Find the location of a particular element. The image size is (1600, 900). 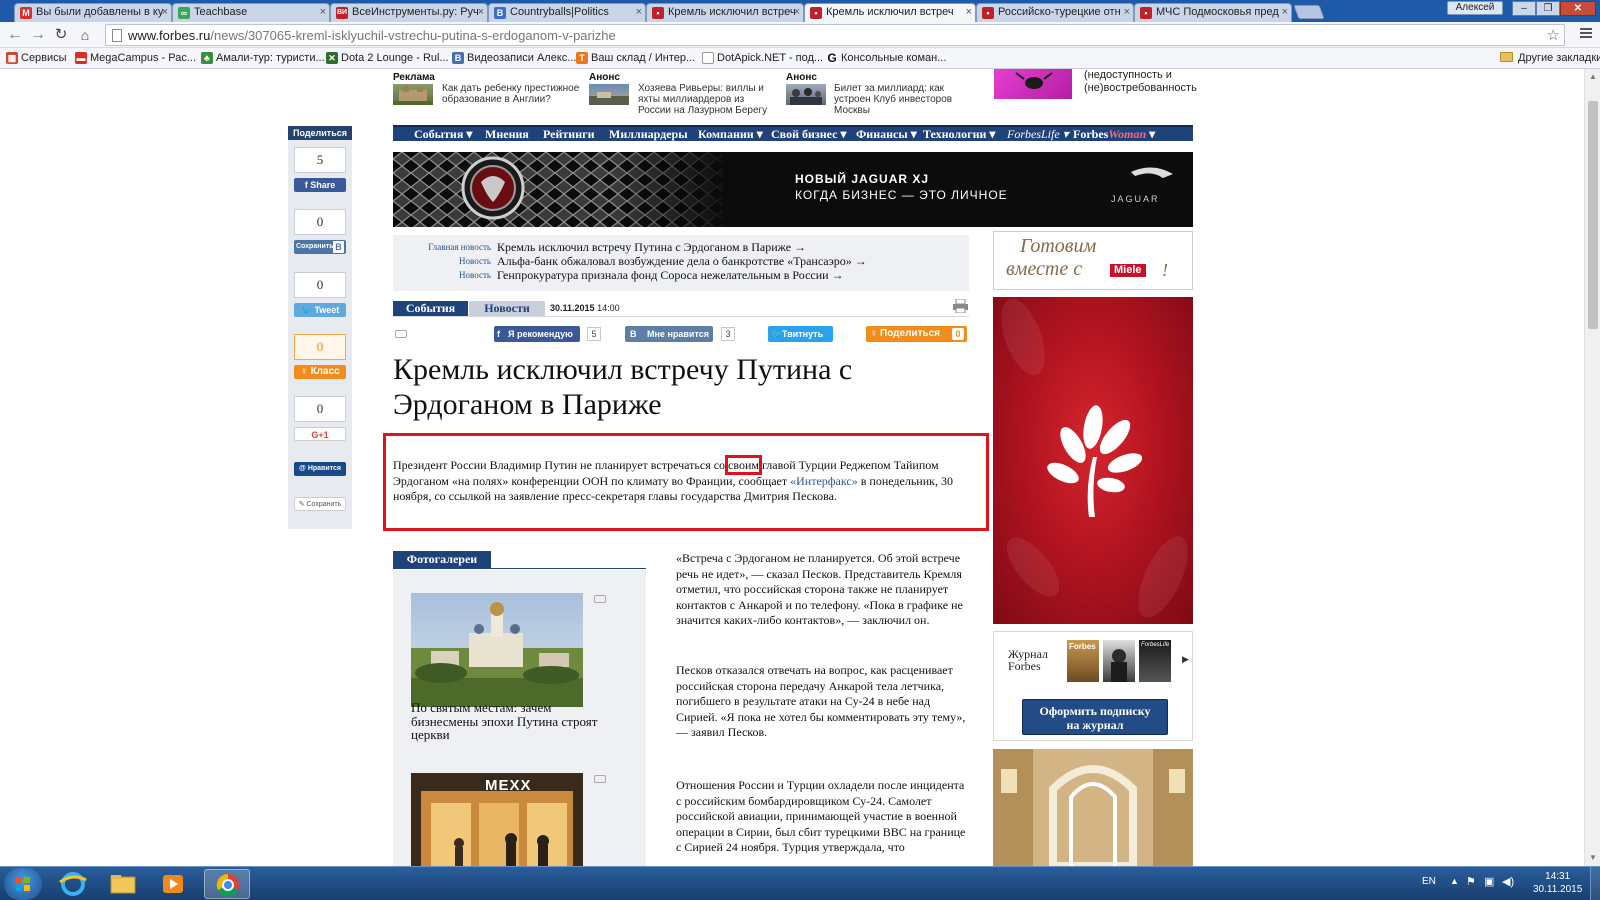

nav-finance: Финансы ▾ is located at coordinates (886, 134).